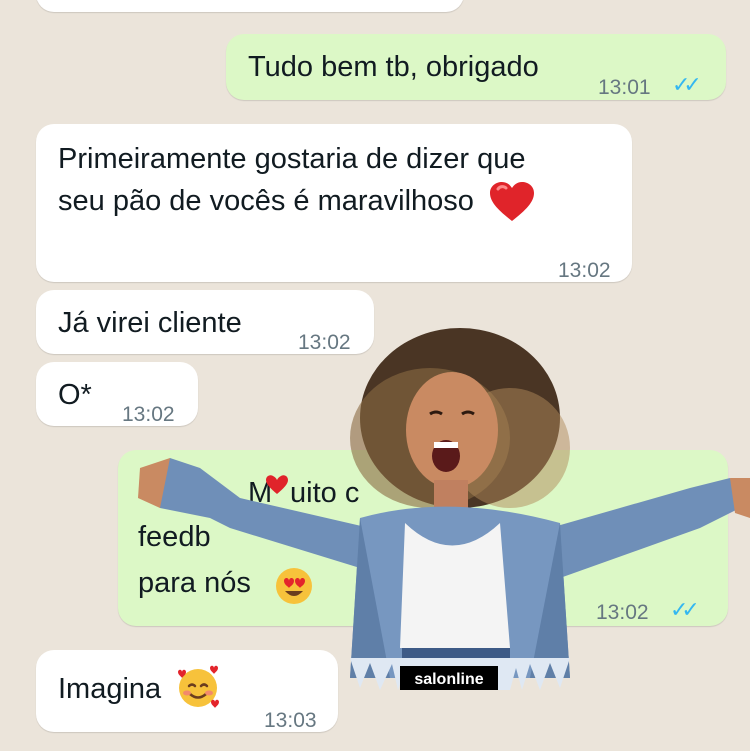  I want to click on message-text-line-2: seu pão de vocês é maravilhoso, so click(334, 201).